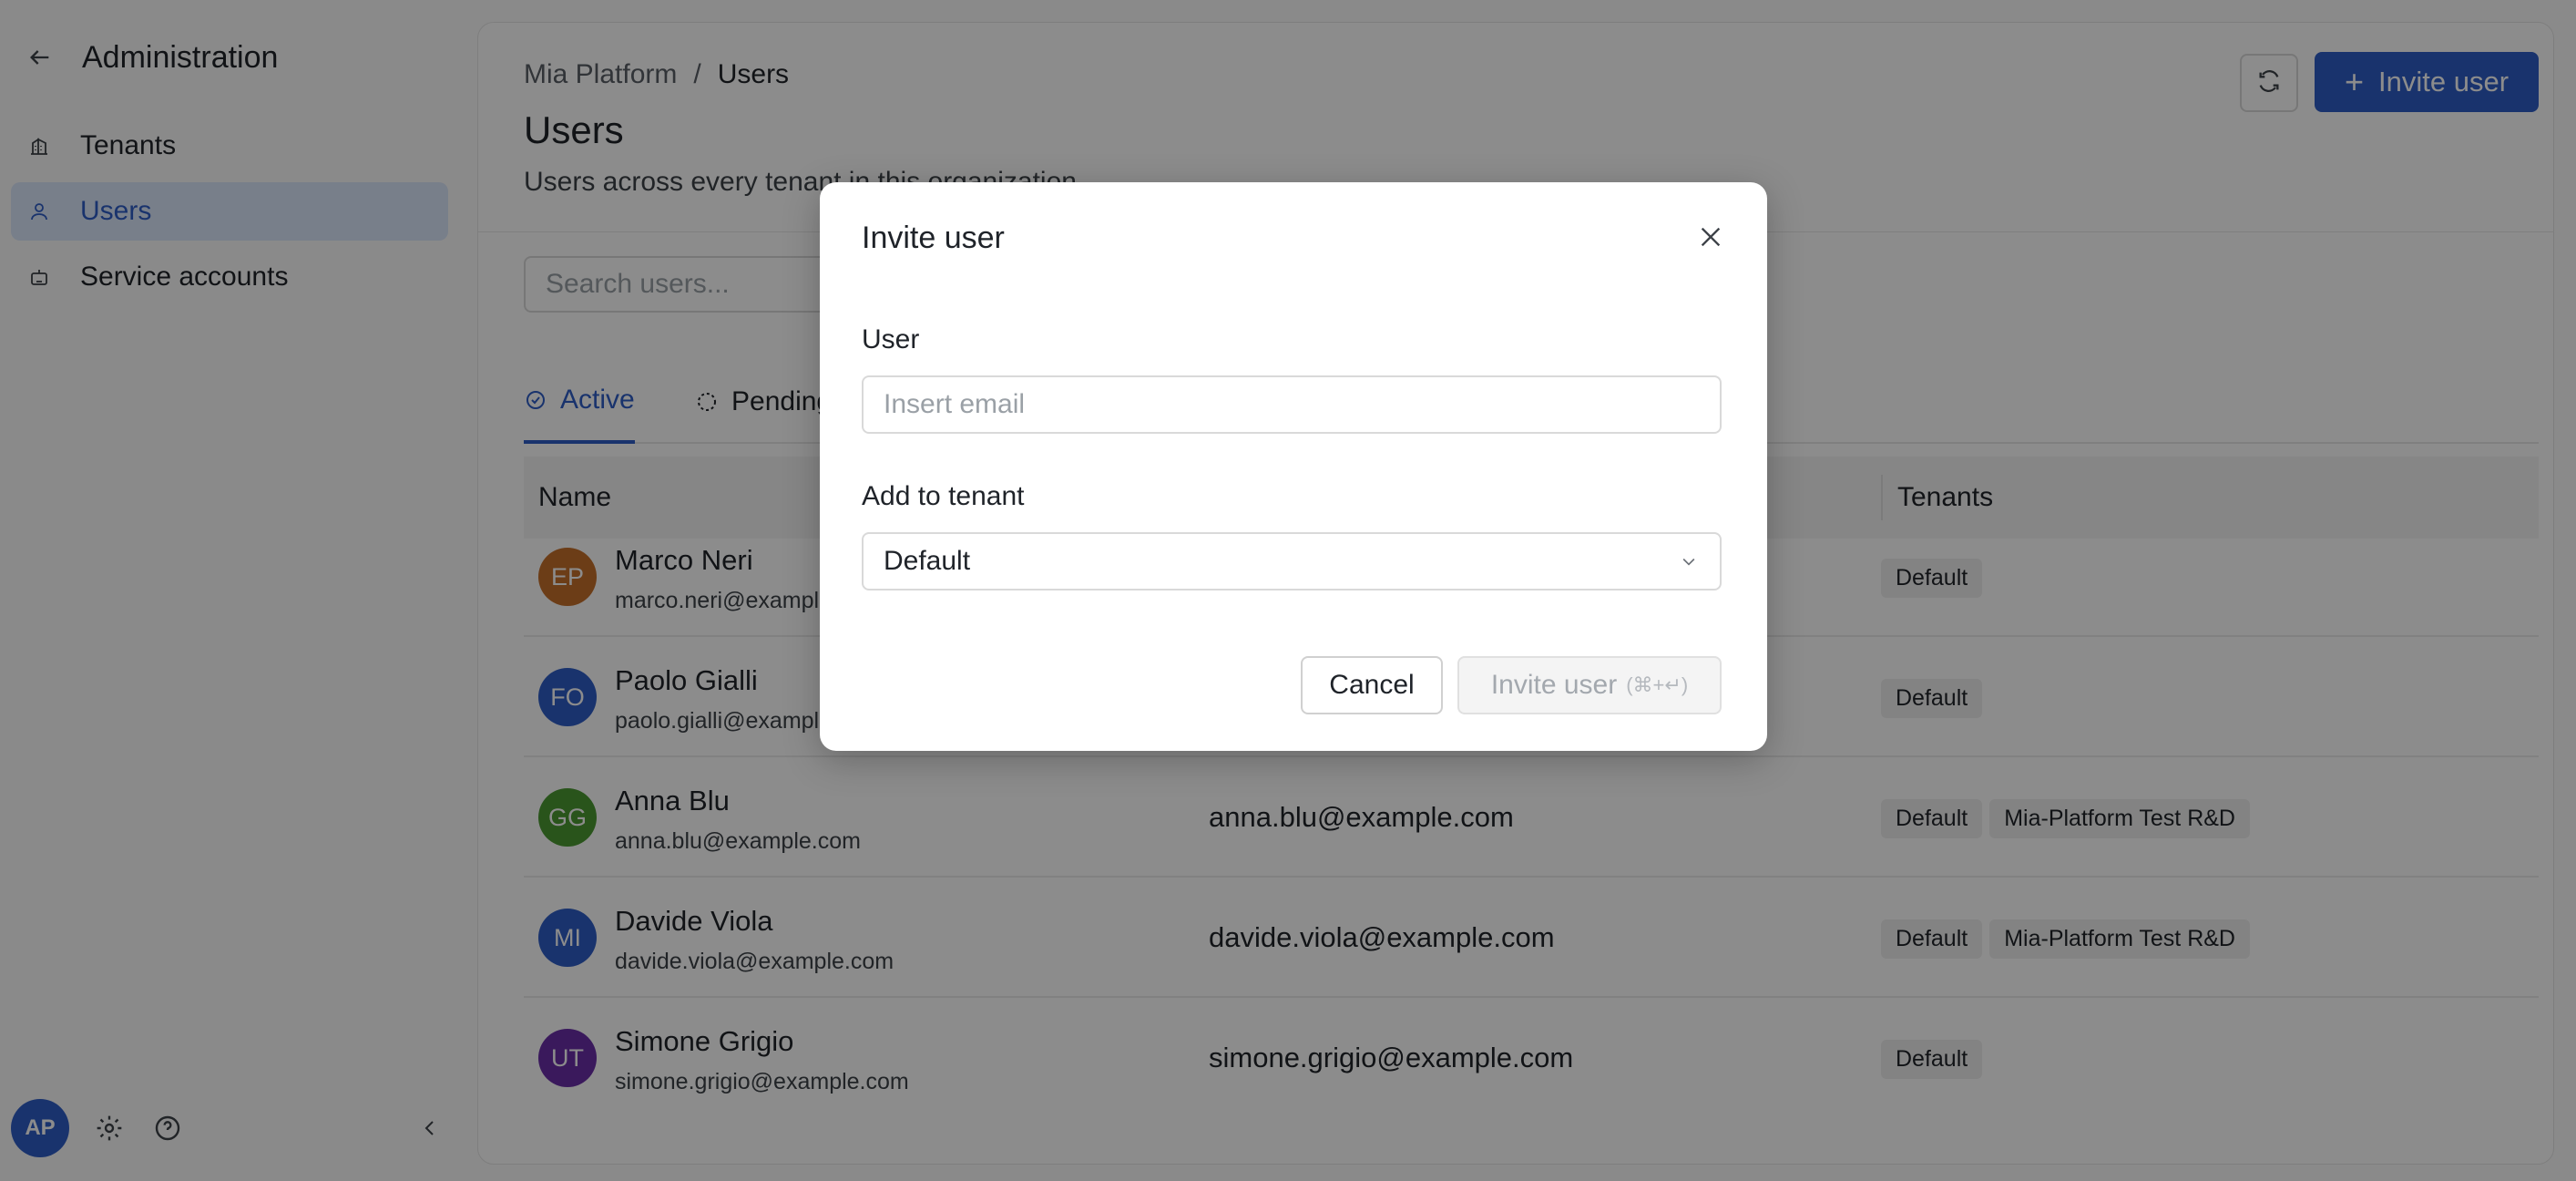  Describe the element at coordinates (1689, 561) in the screenshot. I see `chevron-down-icon` at that location.